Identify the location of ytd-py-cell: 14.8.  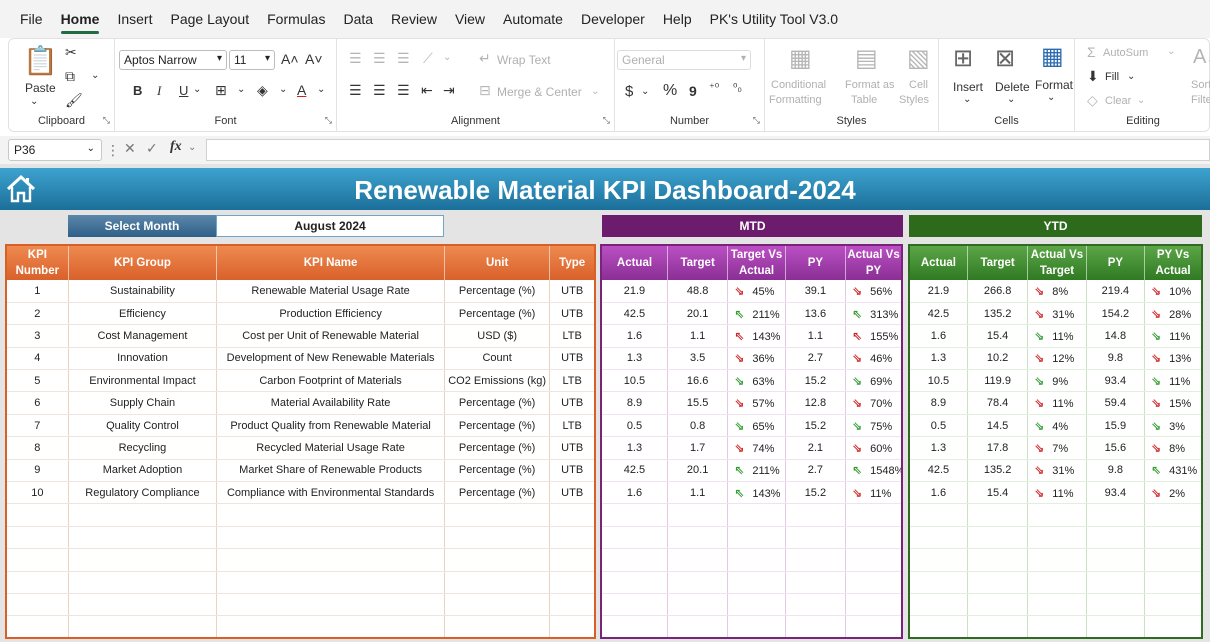
(1116, 336).